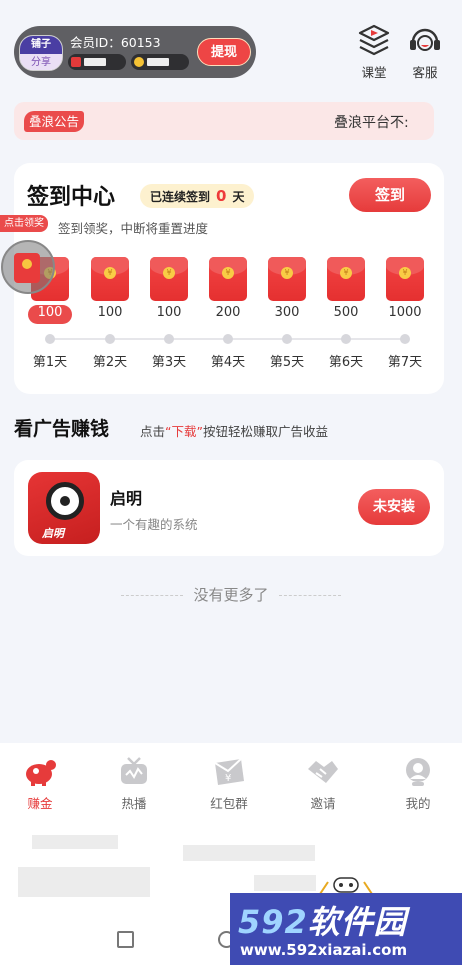  I want to click on day-5-reward: ¥, so click(287, 279).